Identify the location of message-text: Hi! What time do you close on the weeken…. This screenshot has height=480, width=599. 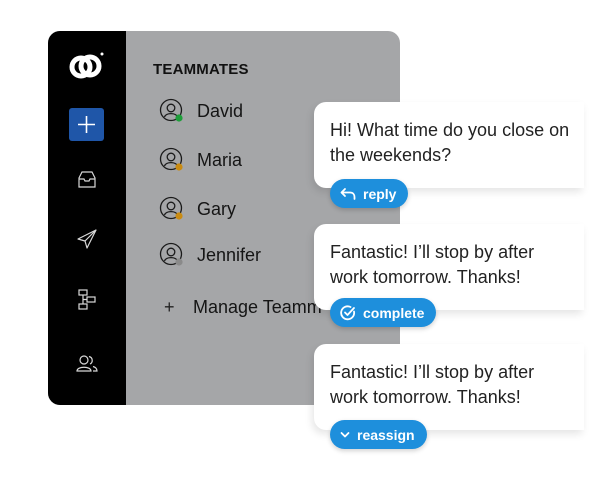
(450, 142).